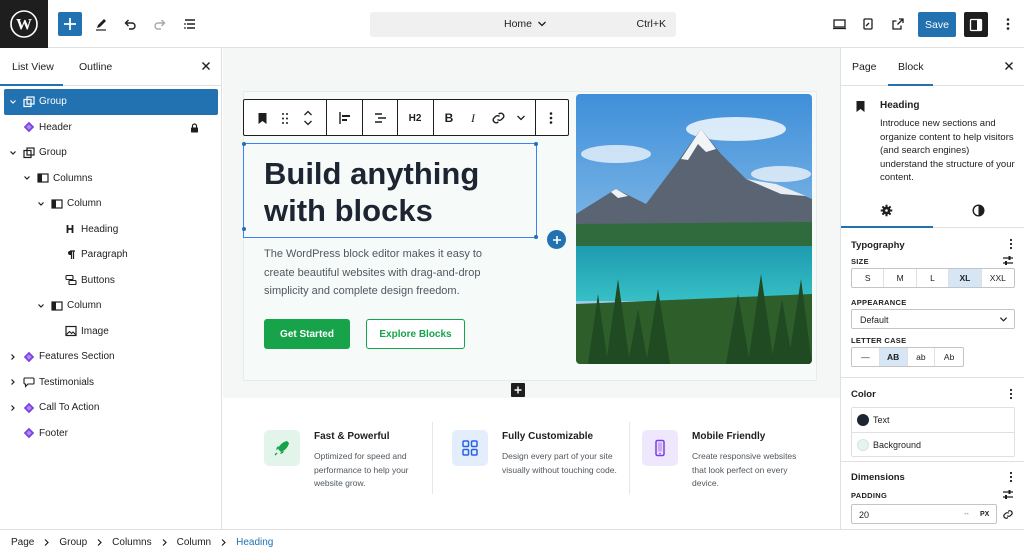 This screenshot has height=555, width=1024. Describe the element at coordinates (839, 24) in the screenshot. I see `desktop-preview-icon` at that location.